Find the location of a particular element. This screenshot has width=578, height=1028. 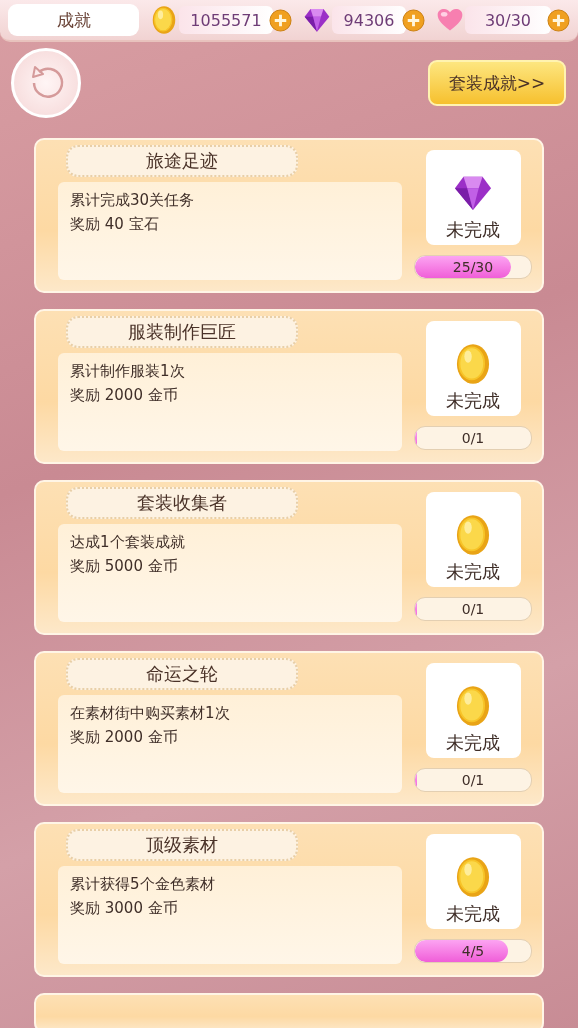

task-text: 累计完成30关任务 is located at coordinates (133, 200).